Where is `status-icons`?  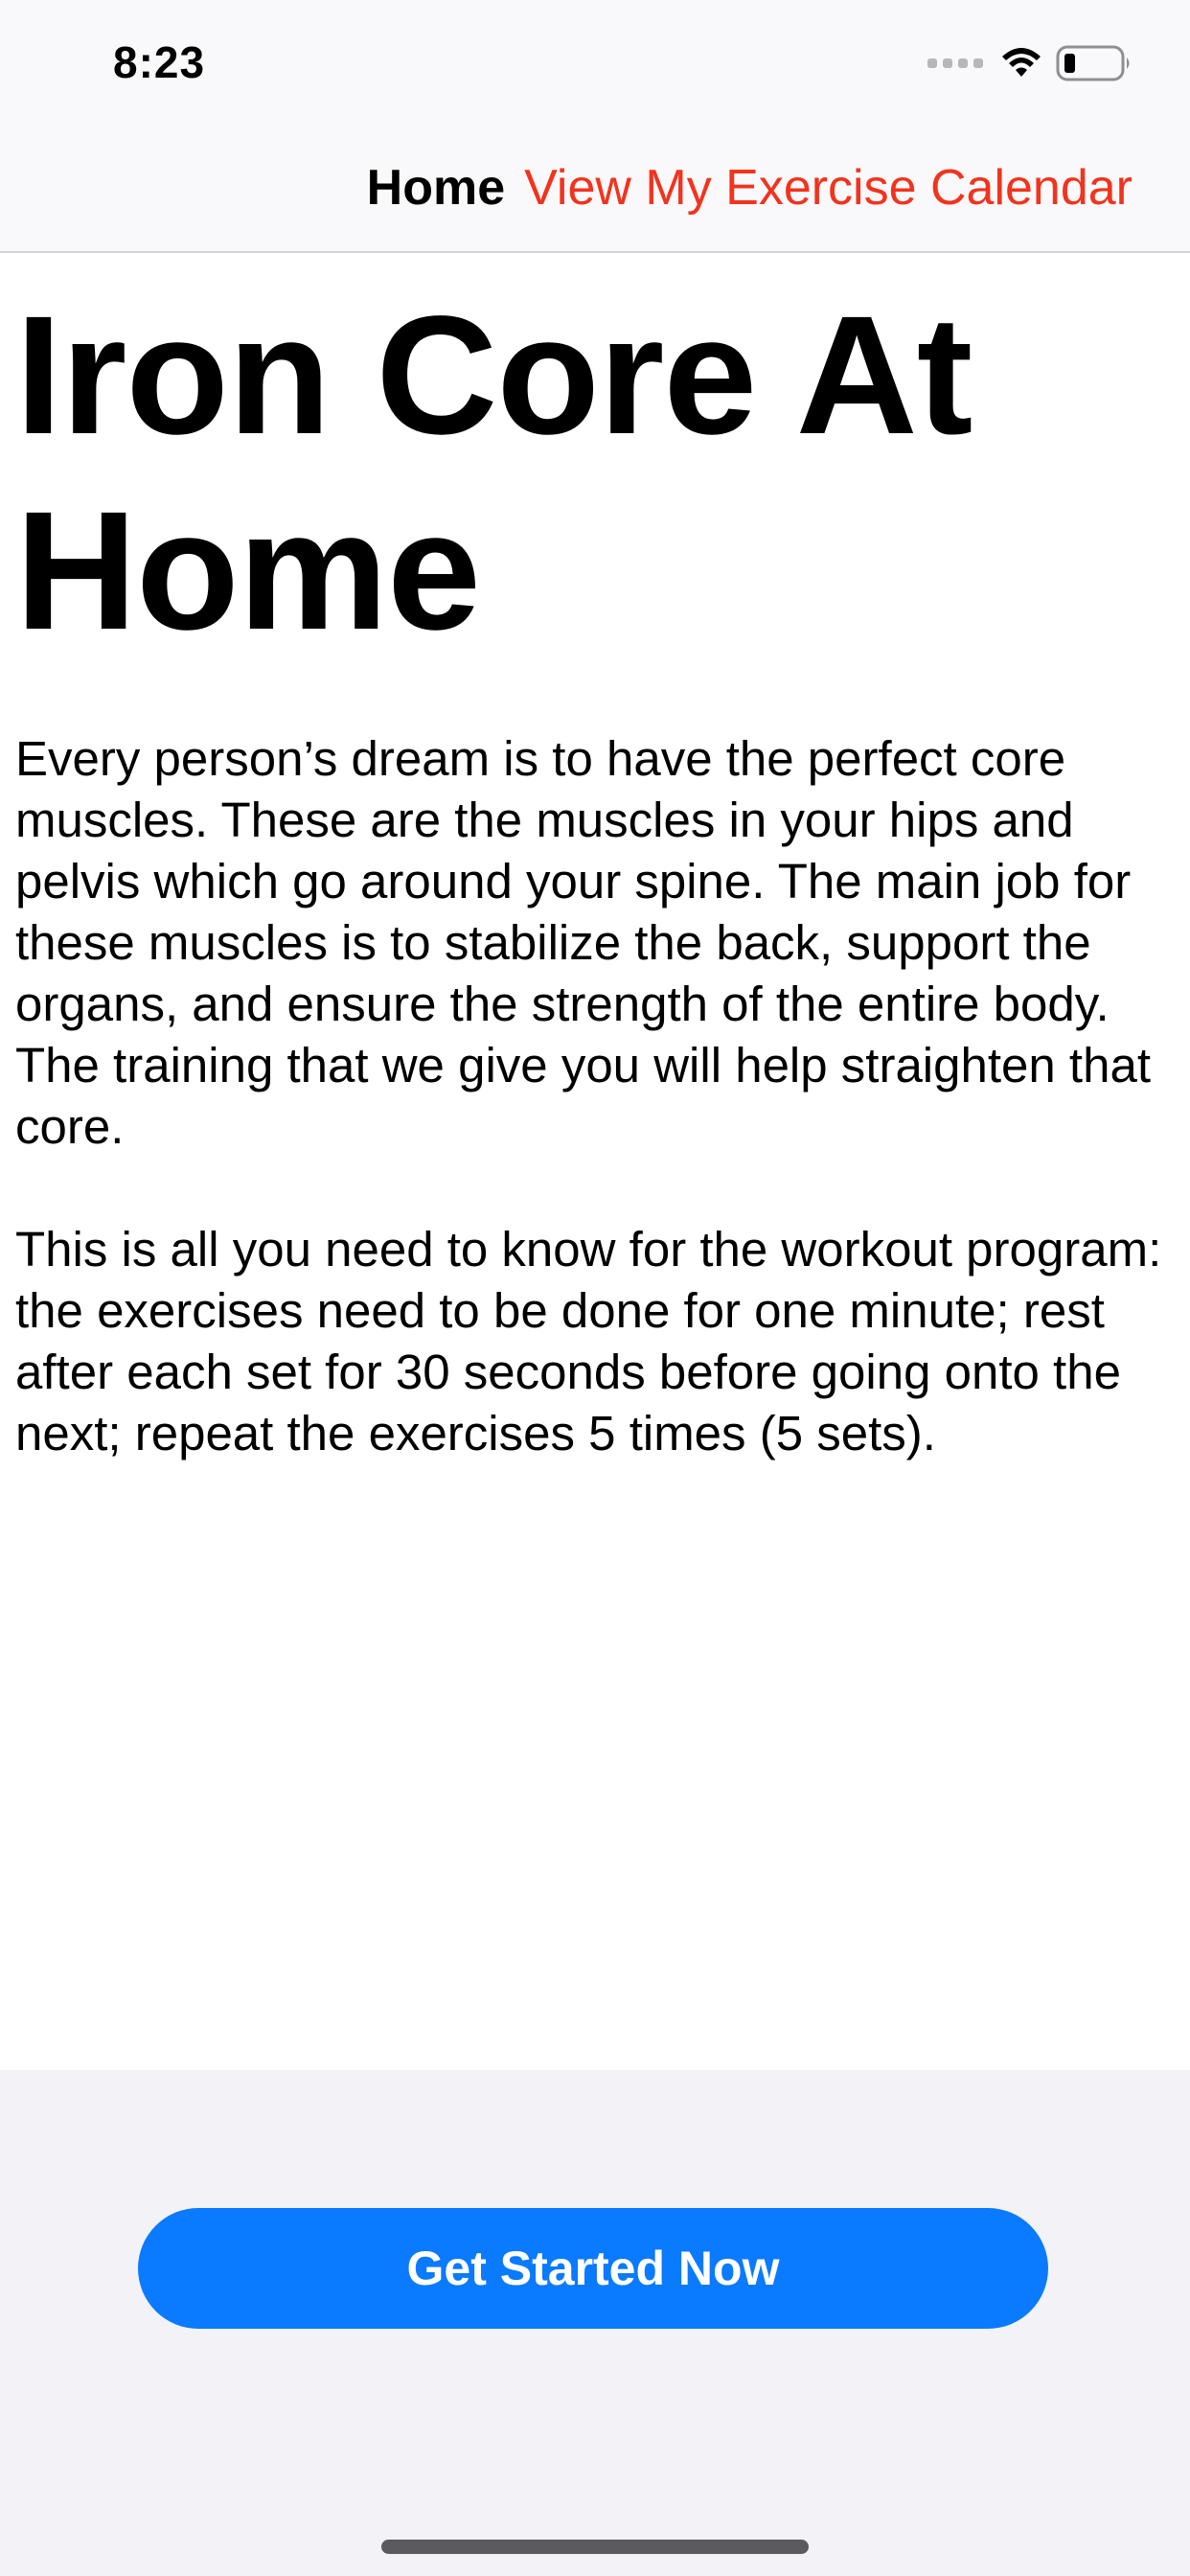
status-icons is located at coordinates (1030, 63).